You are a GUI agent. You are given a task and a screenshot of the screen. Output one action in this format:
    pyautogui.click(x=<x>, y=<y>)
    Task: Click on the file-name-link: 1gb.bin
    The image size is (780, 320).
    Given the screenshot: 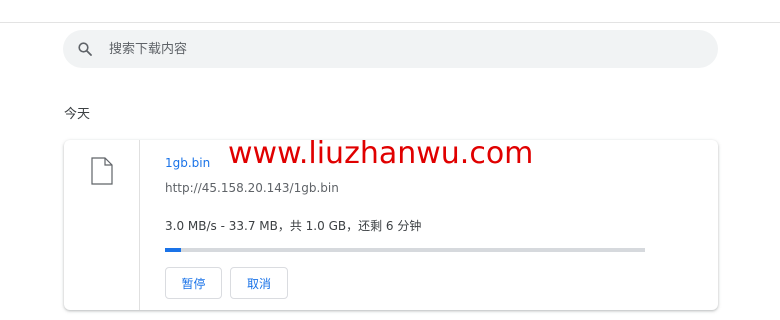 What is the action you would take?
    pyautogui.click(x=187, y=163)
    